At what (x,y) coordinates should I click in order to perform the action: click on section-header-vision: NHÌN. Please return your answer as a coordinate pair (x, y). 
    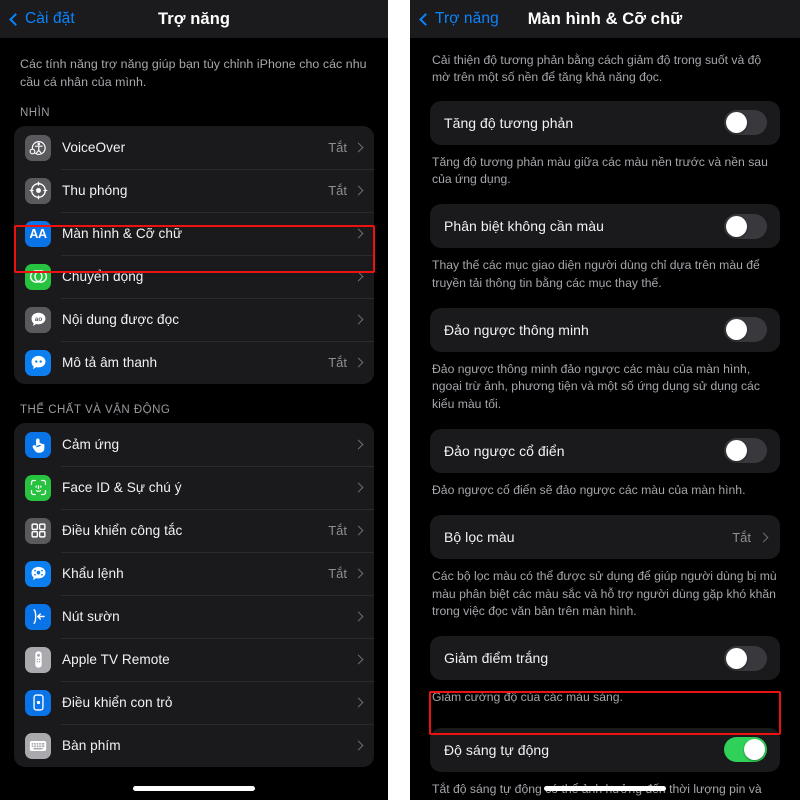
    Looking at the image, I should click on (35, 113).